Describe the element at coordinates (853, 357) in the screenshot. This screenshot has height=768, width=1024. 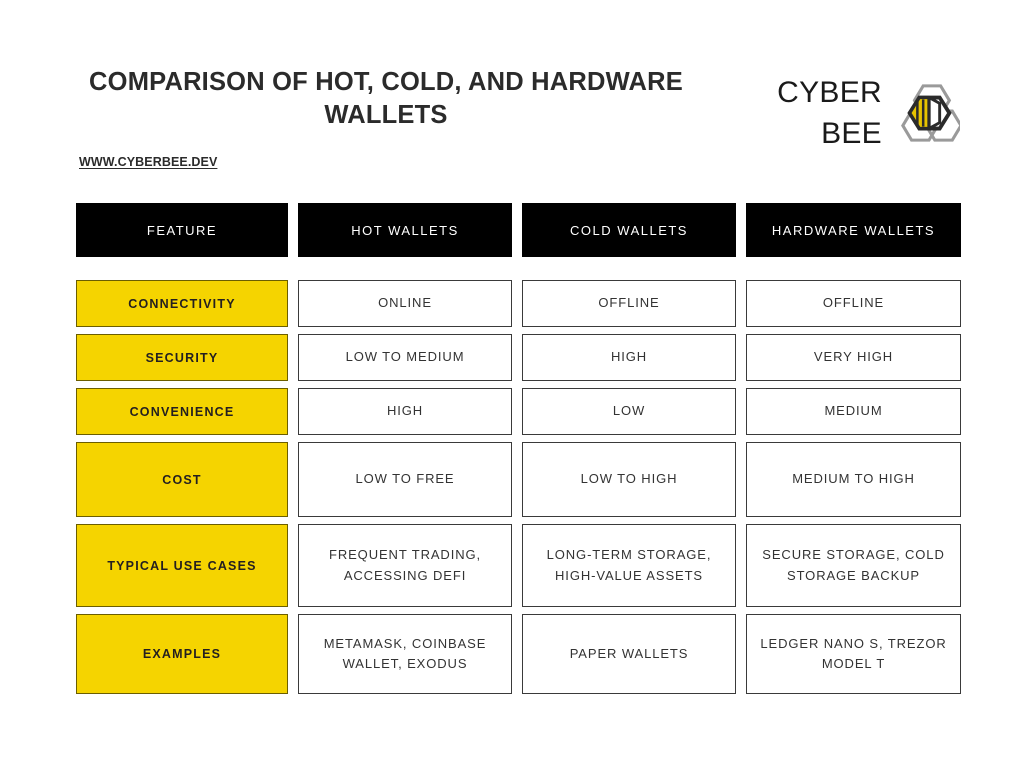
I see `cell-security-hardware: VERY HIGH` at that location.